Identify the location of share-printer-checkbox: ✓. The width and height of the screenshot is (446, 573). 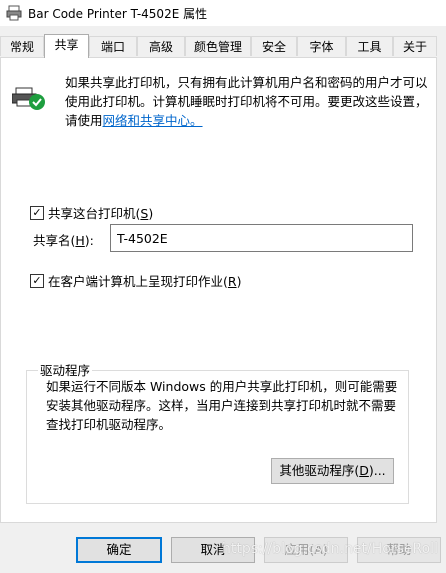
(37, 212).